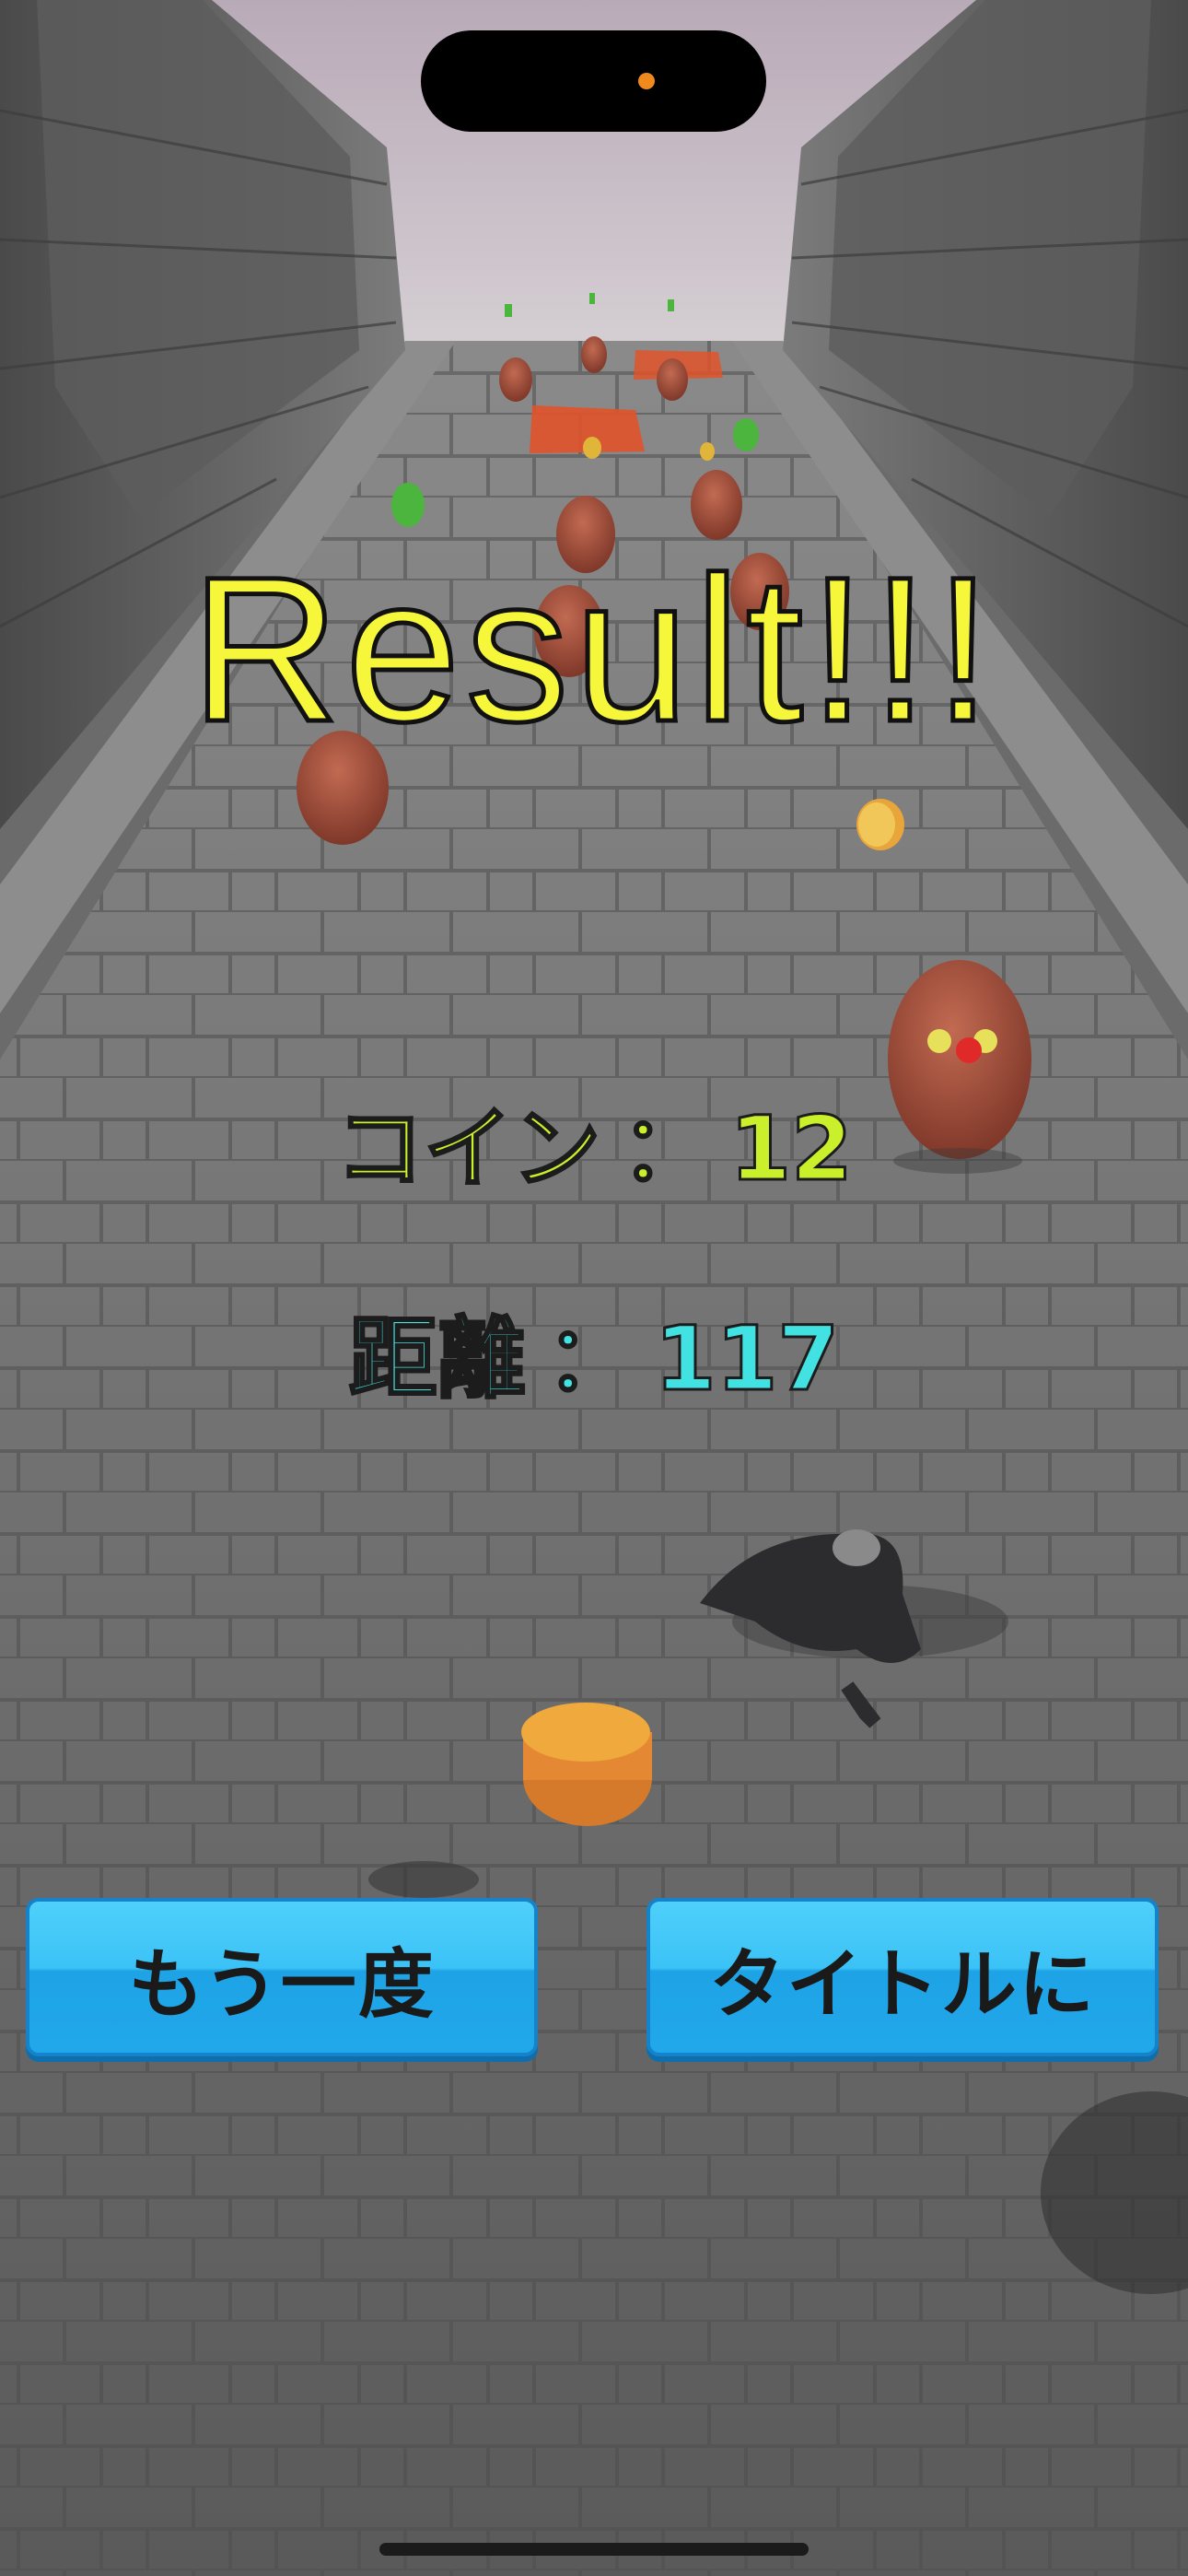  I want to click on recording-indicator-icon, so click(646, 81).